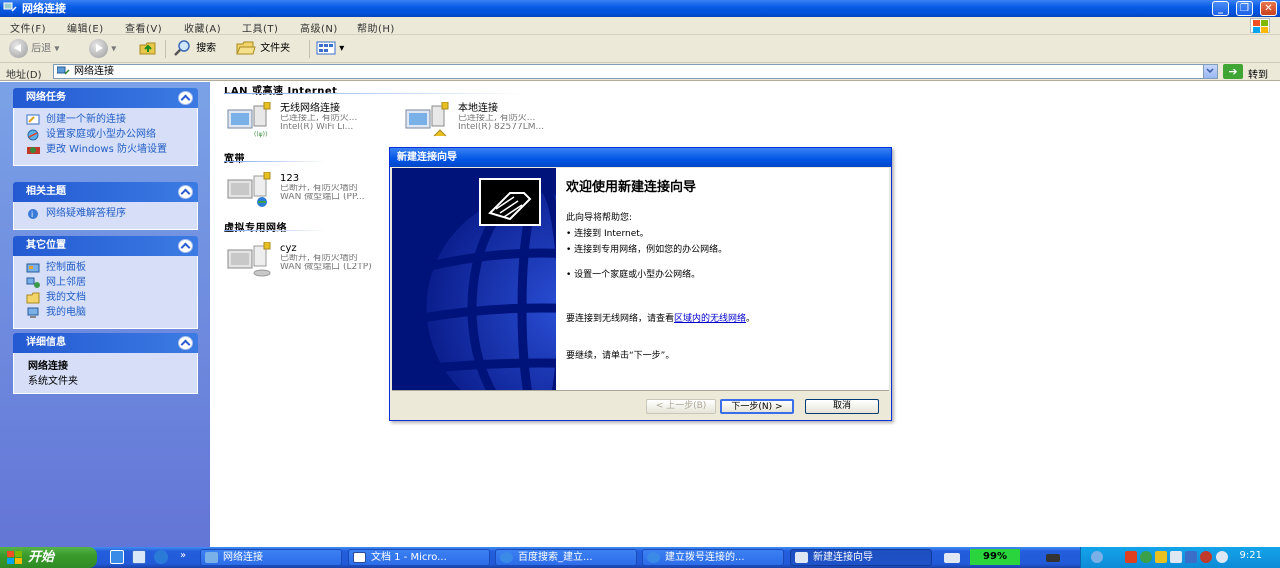 This screenshot has width=1280, height=568. I want to click on word-icon, so click(359, 557).